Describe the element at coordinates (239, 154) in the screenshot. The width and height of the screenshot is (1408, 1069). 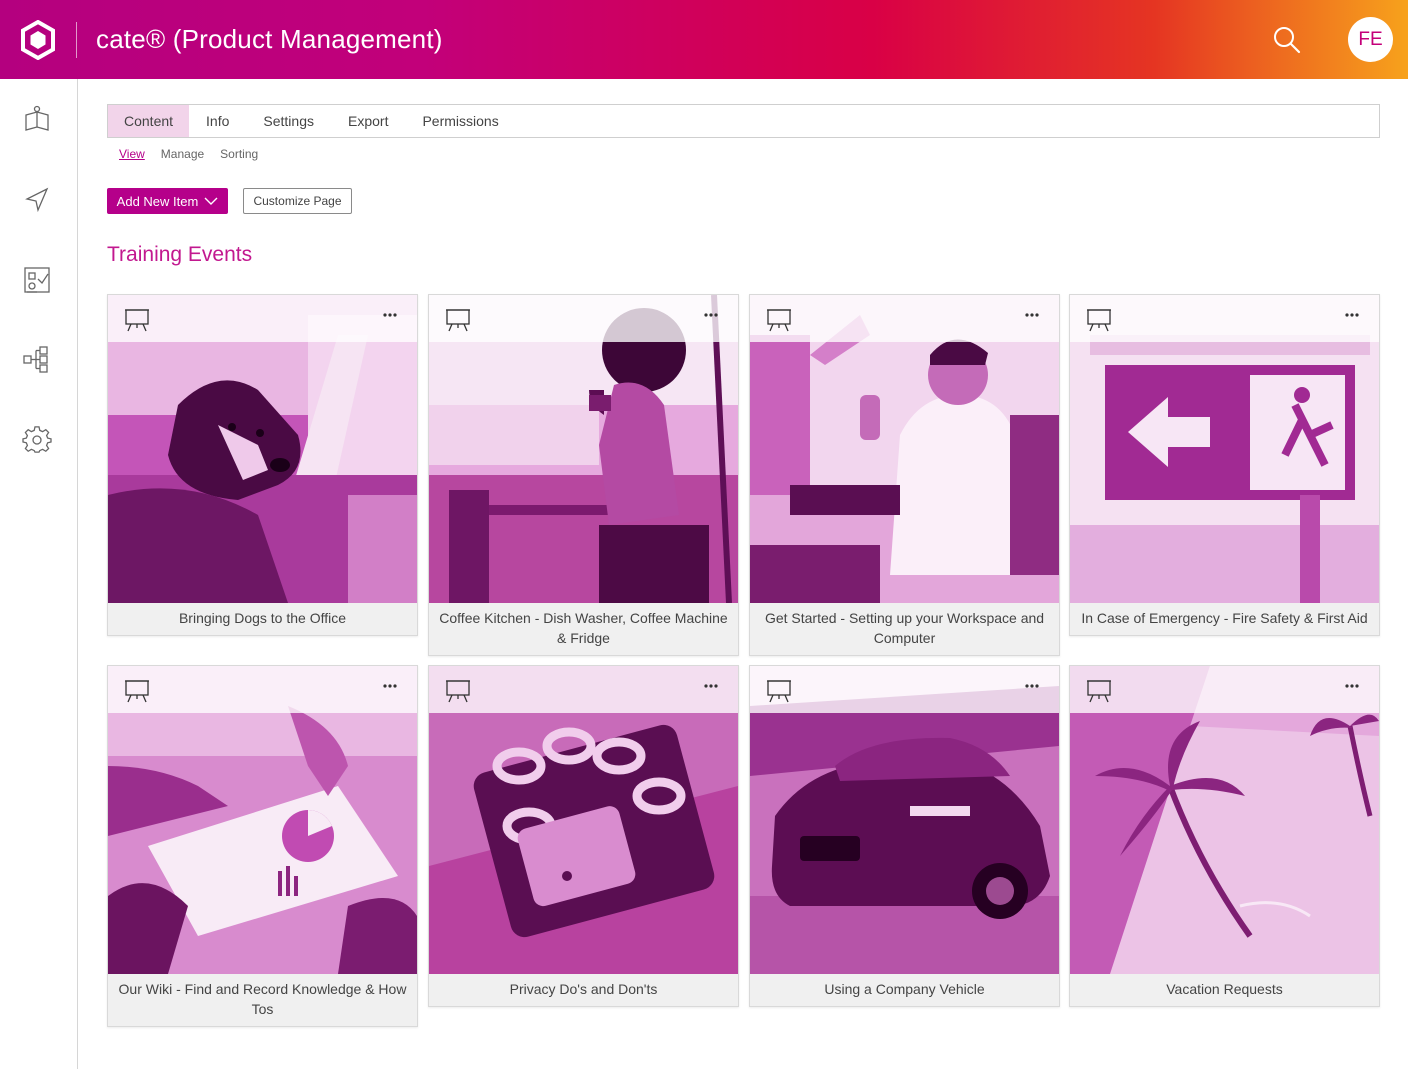
I see `subtab-sorting: Sorting` at that location.